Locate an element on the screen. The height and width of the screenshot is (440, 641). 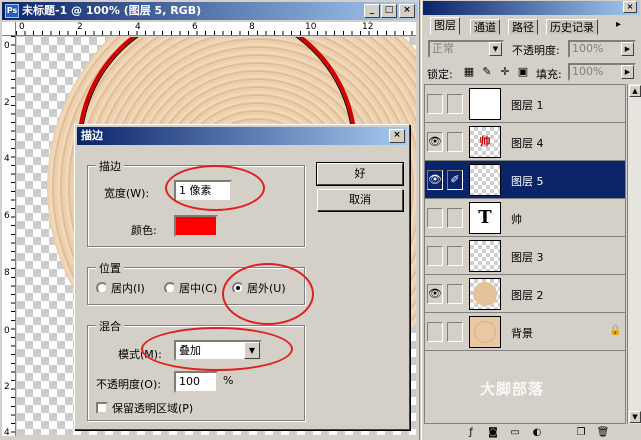
ruler-label: 12 is located at coordinates (368, 27).